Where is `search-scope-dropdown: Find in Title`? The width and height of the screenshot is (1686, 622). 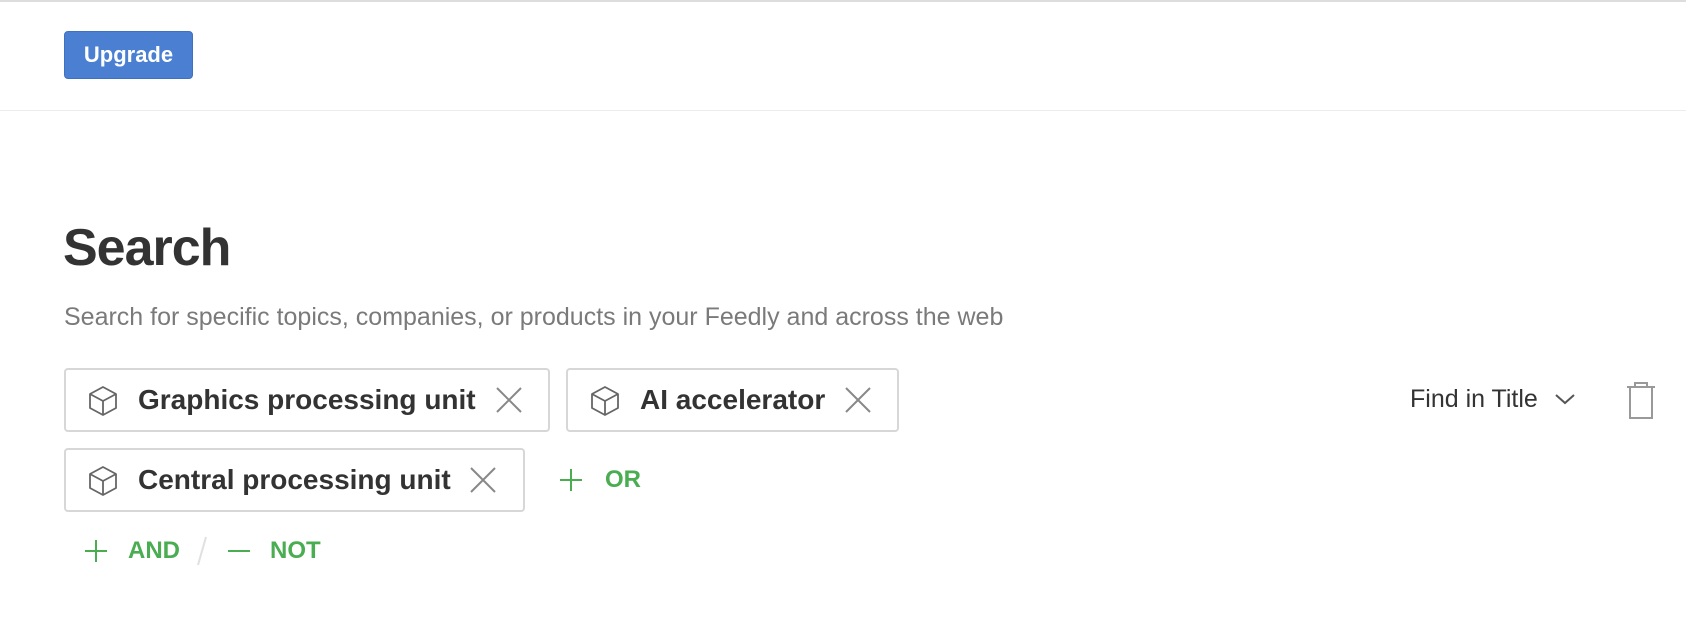 search-scope-dropdown: Find in Title is located at coordinates (1495, 399).